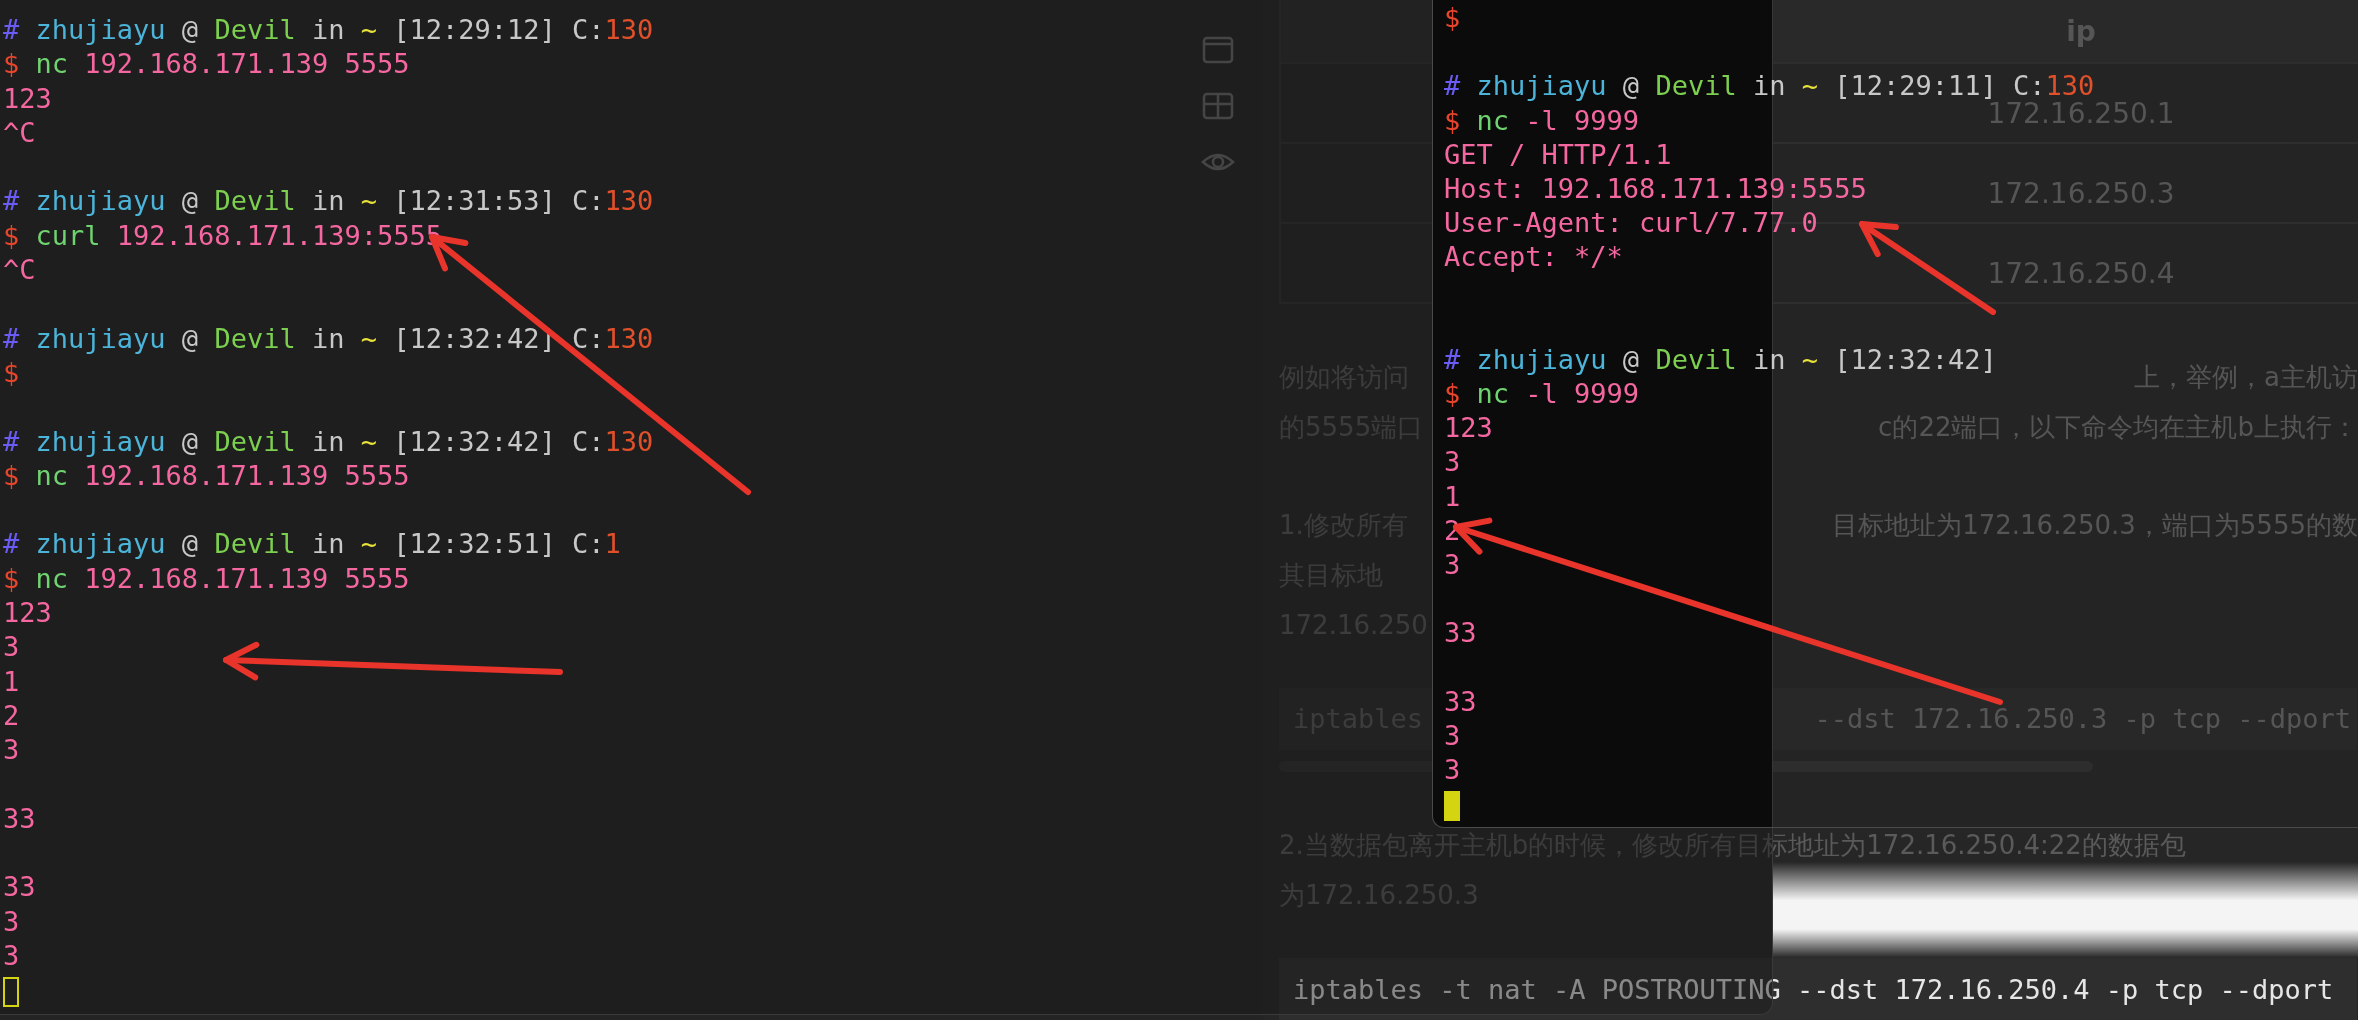 The width and height of the screenshot is (2358, 1020). What do you see at coordinates (1813, 989) in the screenshot?
I see `code-text: iptables -t nat -A POSTROUTING --dst 172.16.250.4 -p tcp --dport` at bounding box center [1813, 989].